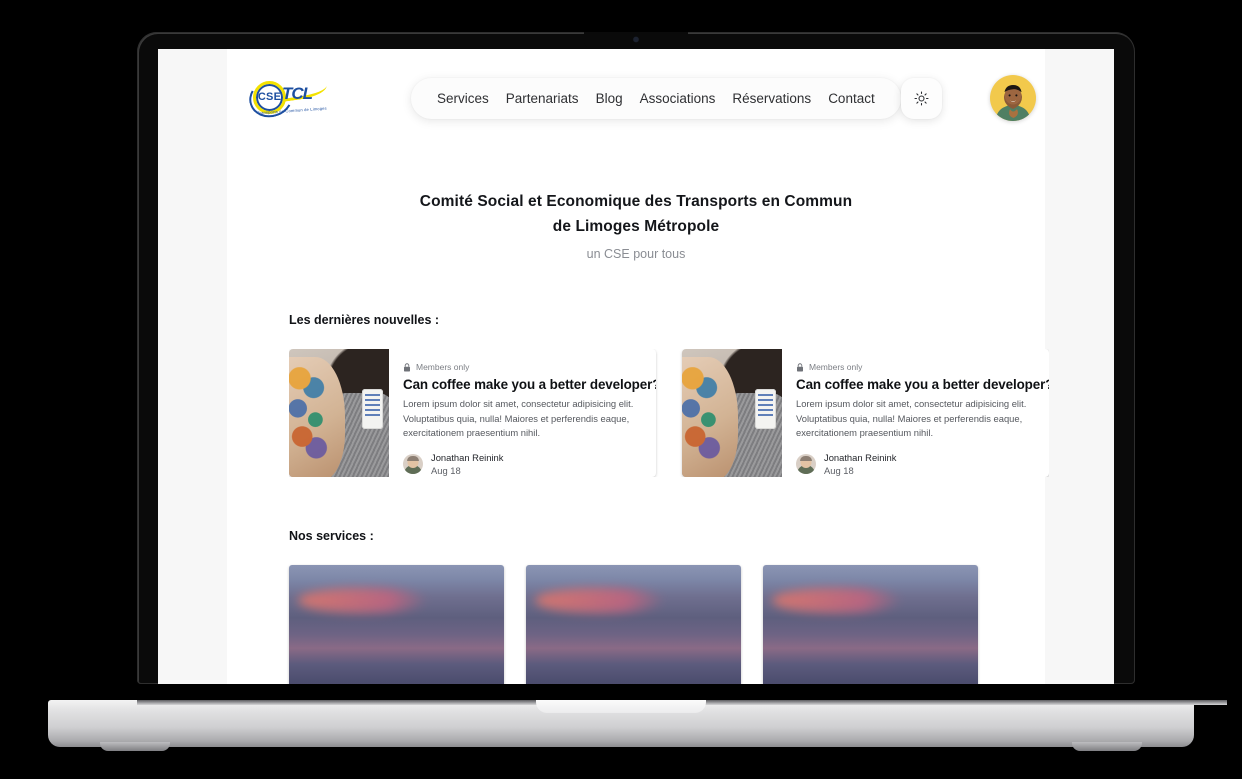 Image resolution: width=1242 pixels, height=779 pixels. What do you see at coordinates (269, 97) in the screenshot?
I see `logo-badge-text: CSE` at bounding box center [269, 97].